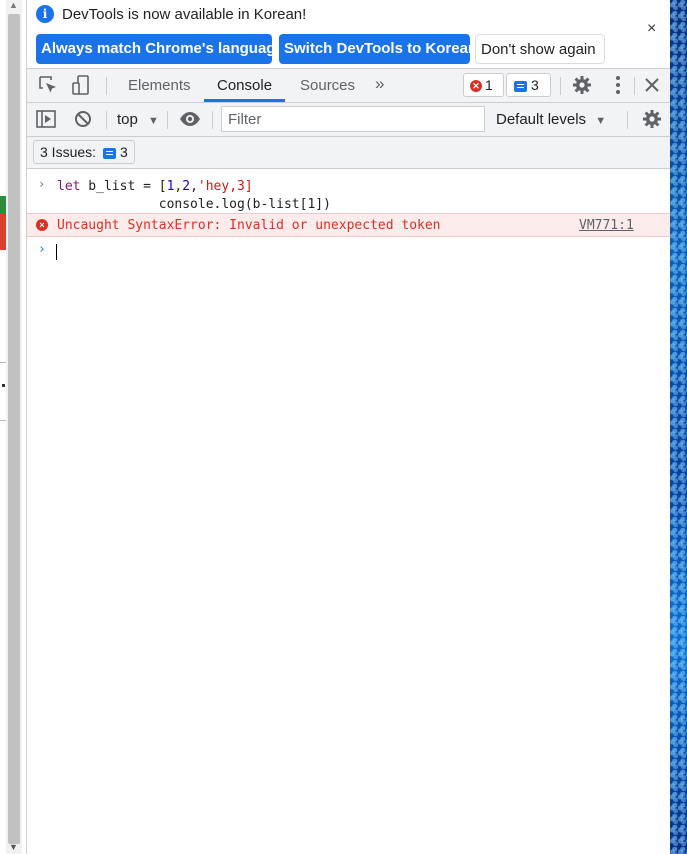 This screenshot has height=854, width=687. Describe the element at coordinates (540, 49) in the screenshot. I see `dont-show-again-button: Don't show again` at that location.